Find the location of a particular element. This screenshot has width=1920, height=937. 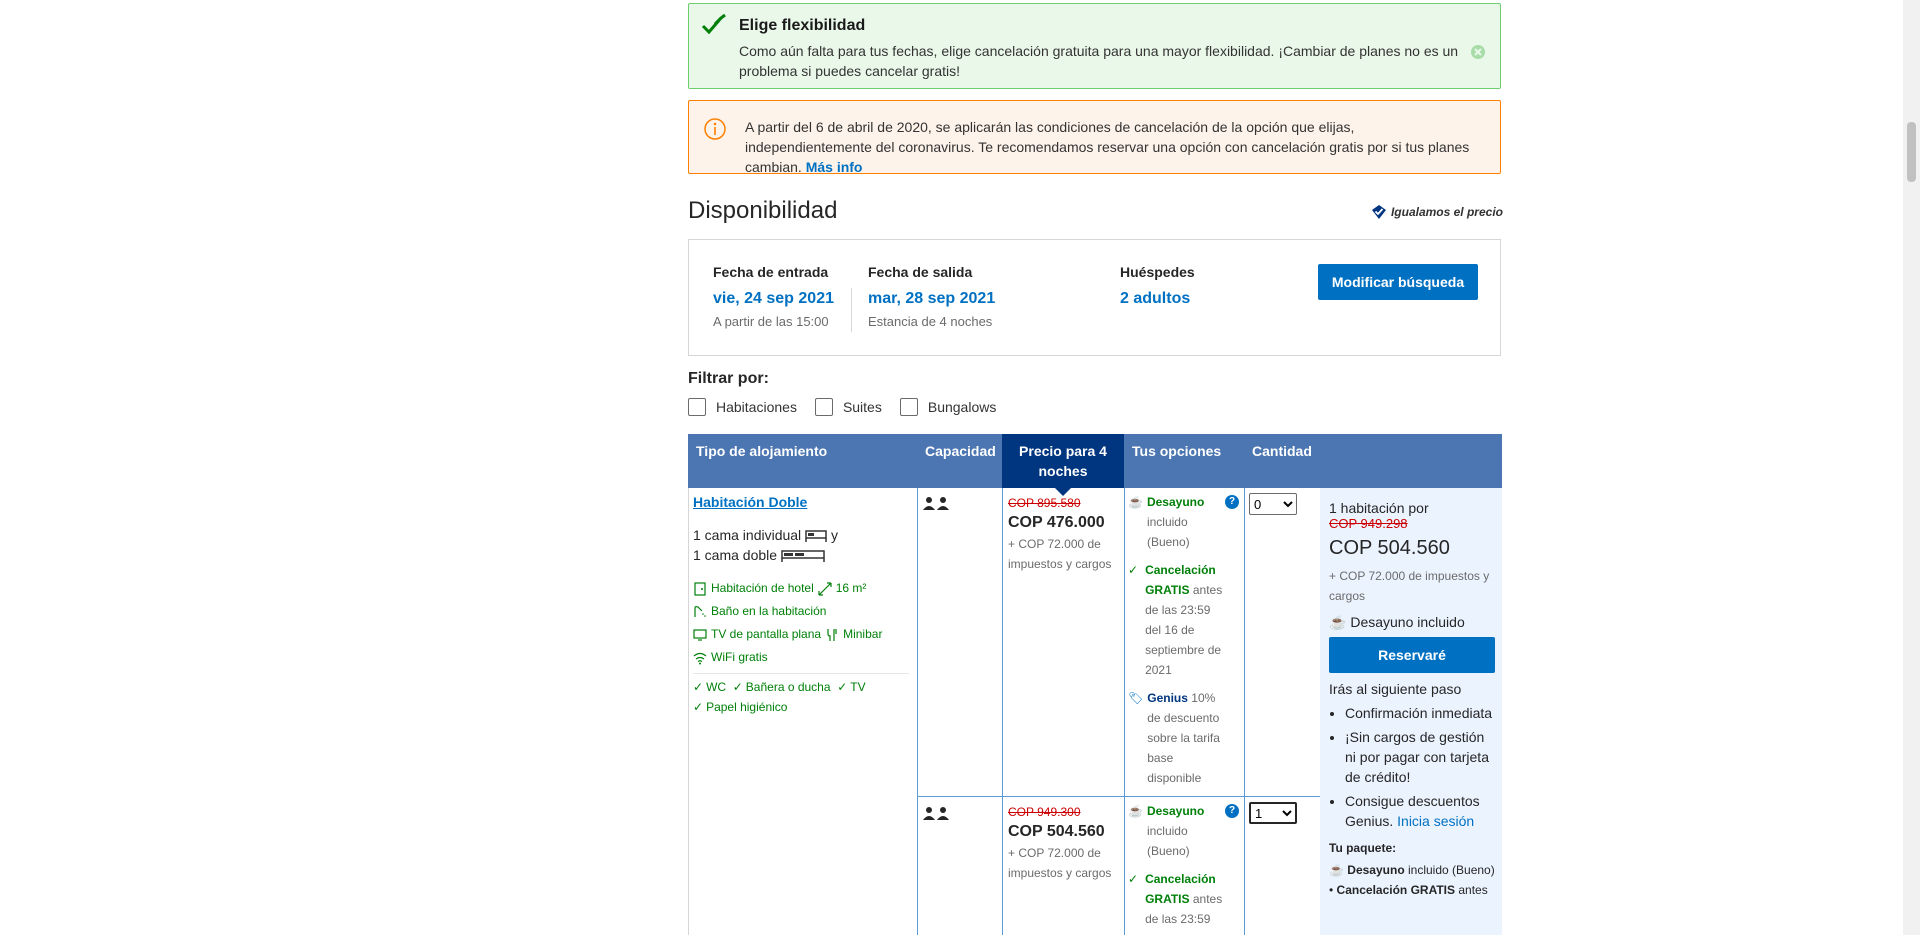

package-cancel-bold: Cancelación GRATIS is located at coordinates (1396, 890).